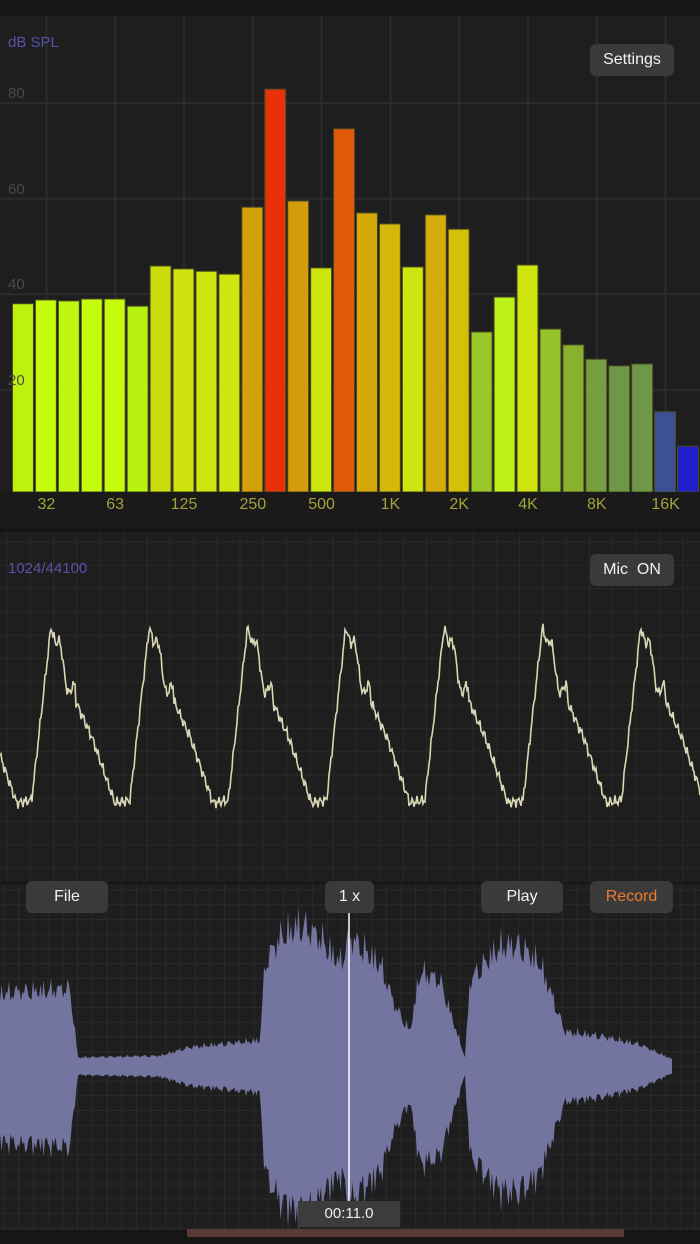  I want to click on y-tick-label: 20, so click(16, 380).